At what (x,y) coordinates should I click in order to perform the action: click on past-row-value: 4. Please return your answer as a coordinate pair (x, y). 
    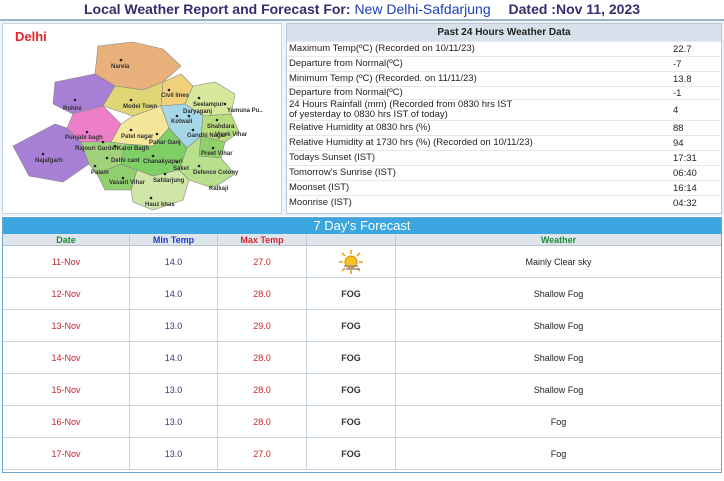
    Looking at the image, I should click on (676, 110).